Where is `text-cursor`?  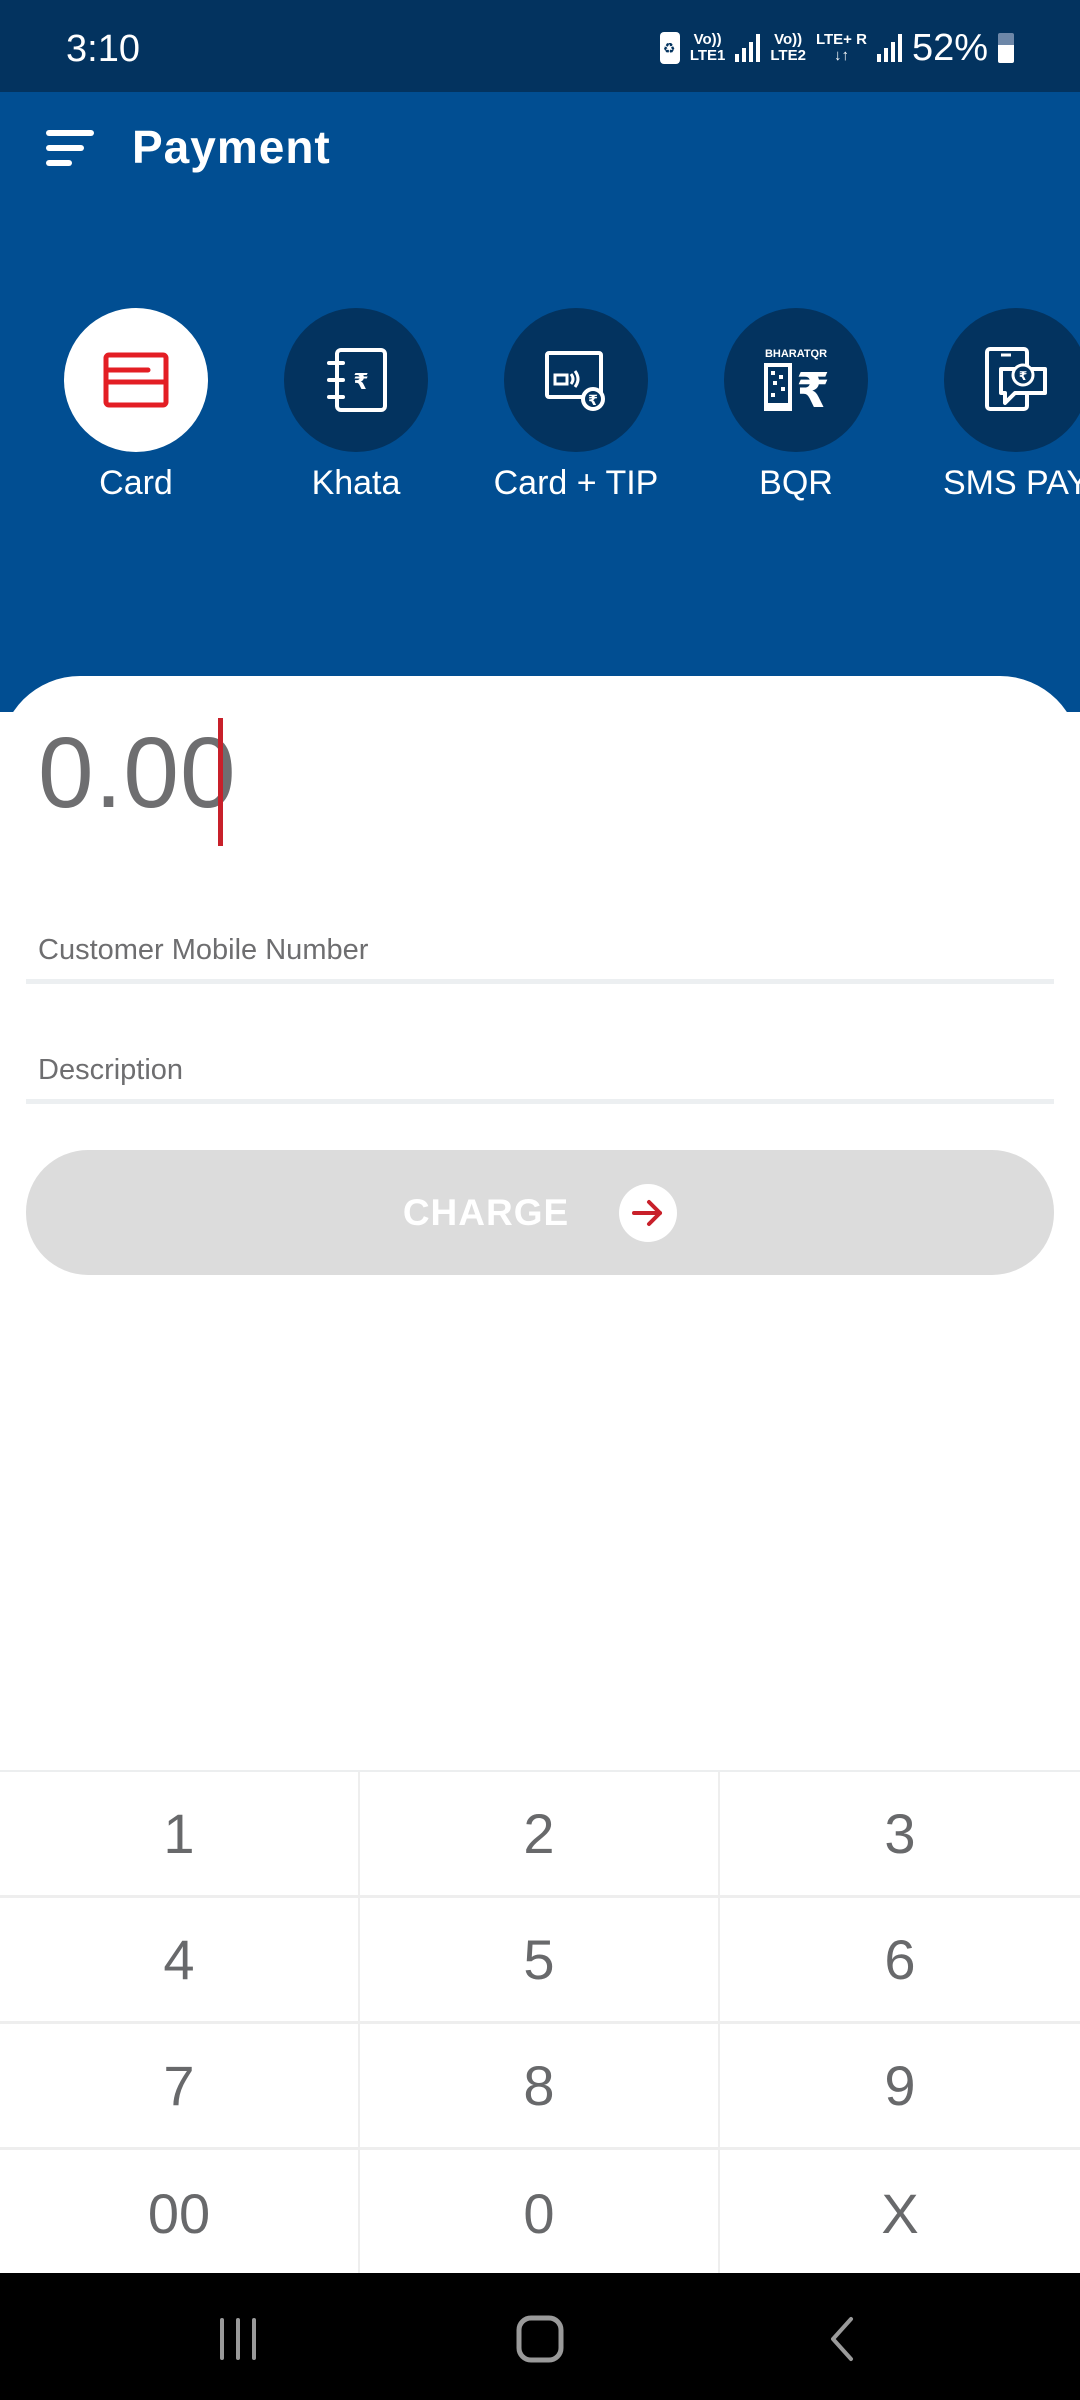 text-cursor is located at coordinates (220, 782).